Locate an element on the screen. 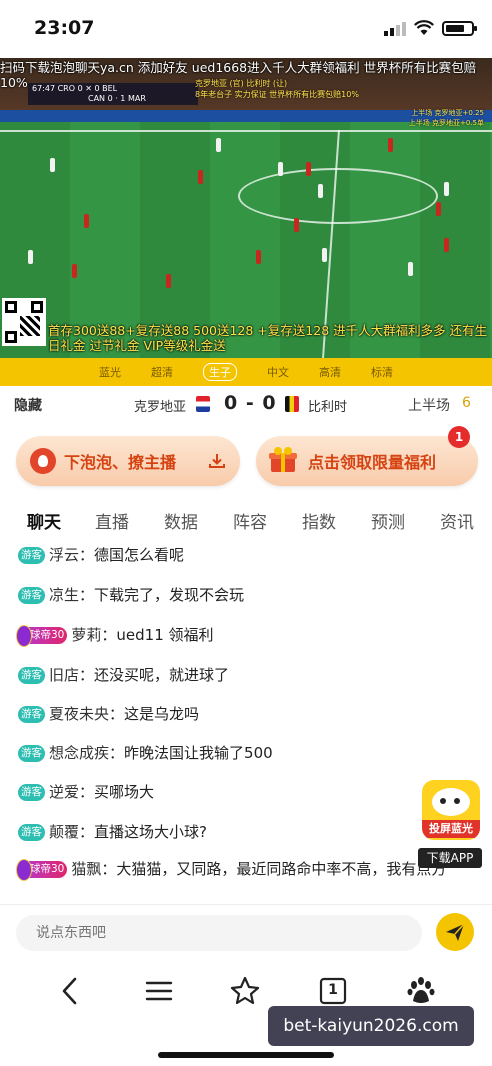 Image resolution: width=492 pixels, height=1066 pixels. send-button is located at coordinates (455, 932).